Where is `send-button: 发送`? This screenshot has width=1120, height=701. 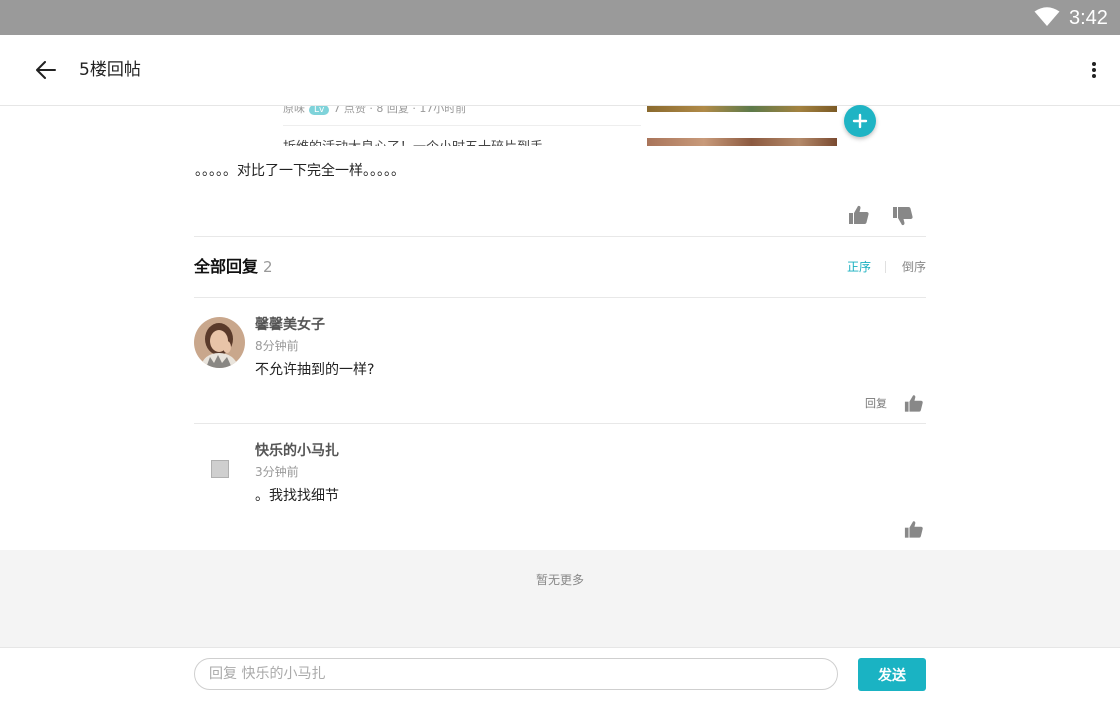
send-button: 发送 is located at coordinates (892, 674).